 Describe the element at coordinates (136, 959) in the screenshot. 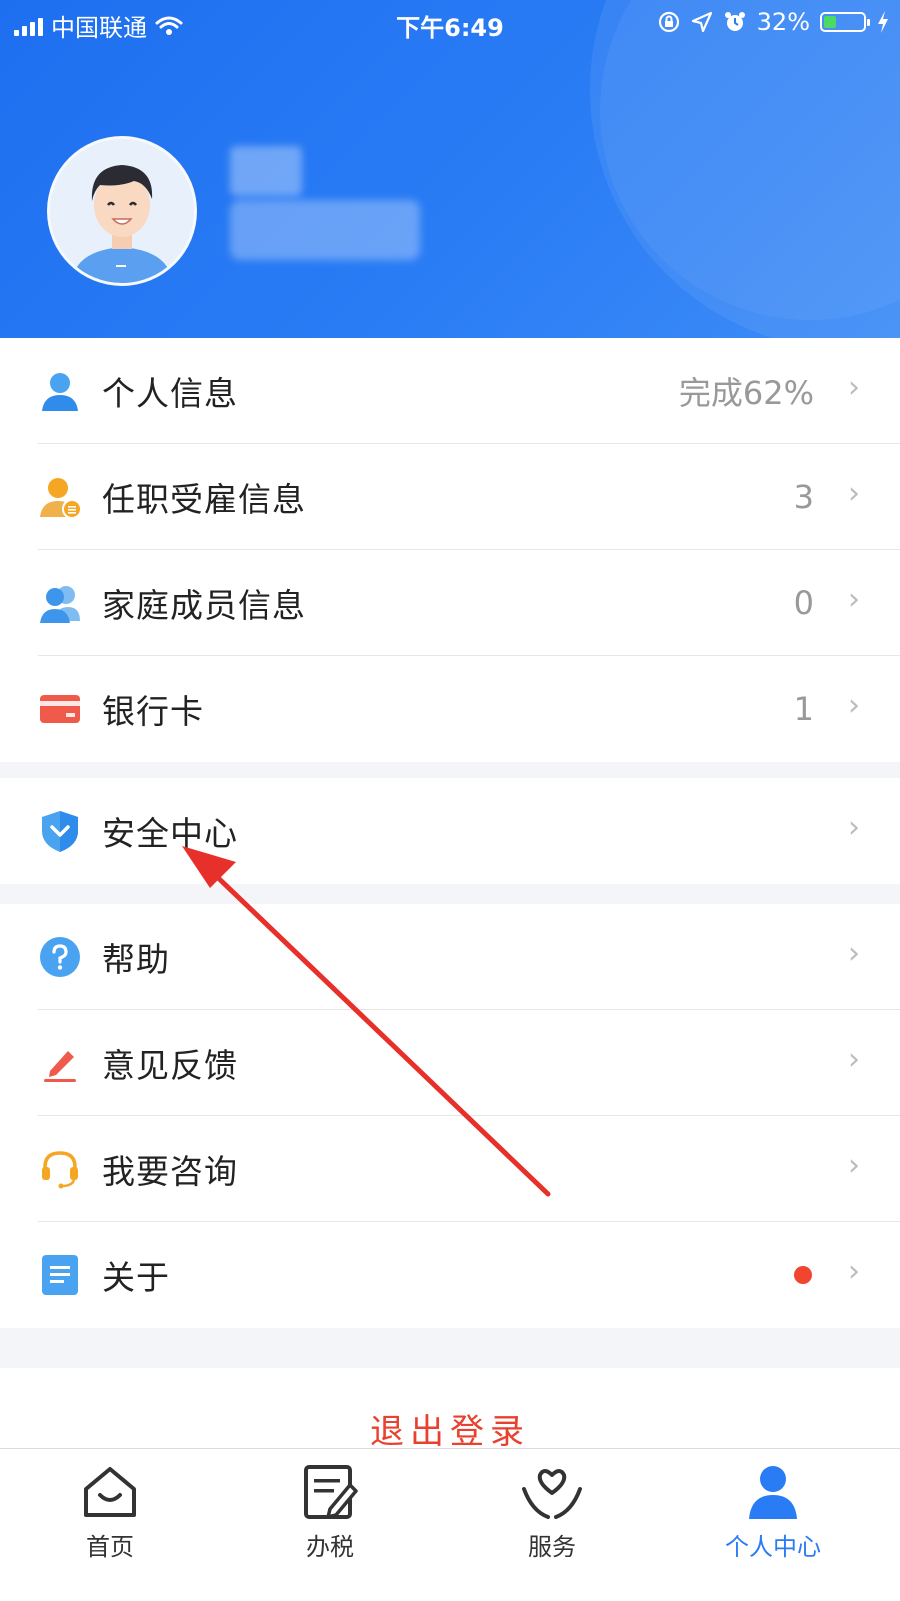

I see `menu-label: 帮助` at that location.